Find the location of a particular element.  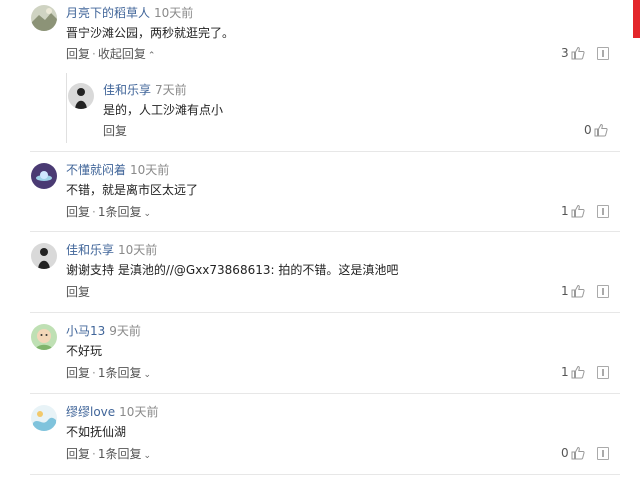

comment-item: 不懂就闷着 10天前 不错，就是离市区太远了 回复 · 1条回复 ⌄ 1 is located at coordinates (310, 193).